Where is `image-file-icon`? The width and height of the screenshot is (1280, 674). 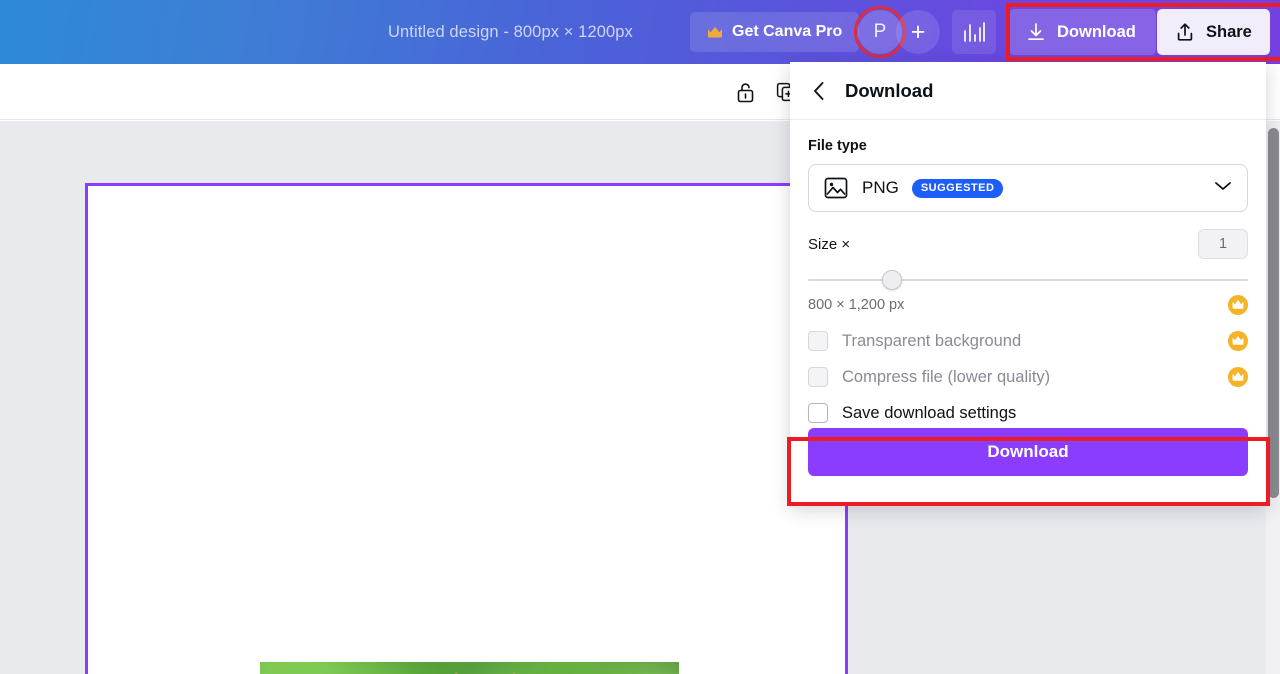
image-file-icon is located at coordinates (836, 188).